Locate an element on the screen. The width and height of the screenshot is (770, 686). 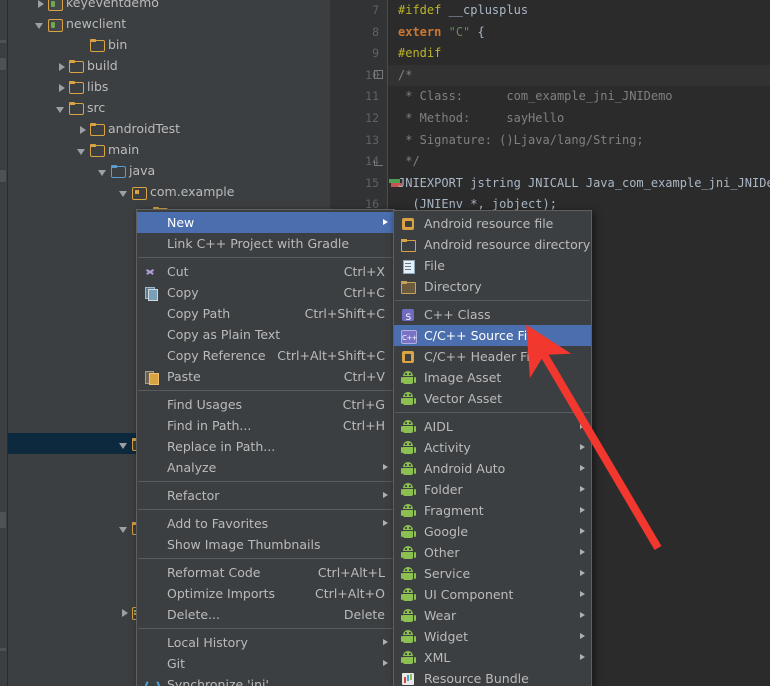
code-token: __cplusplus is located at coordinates (485, 10).